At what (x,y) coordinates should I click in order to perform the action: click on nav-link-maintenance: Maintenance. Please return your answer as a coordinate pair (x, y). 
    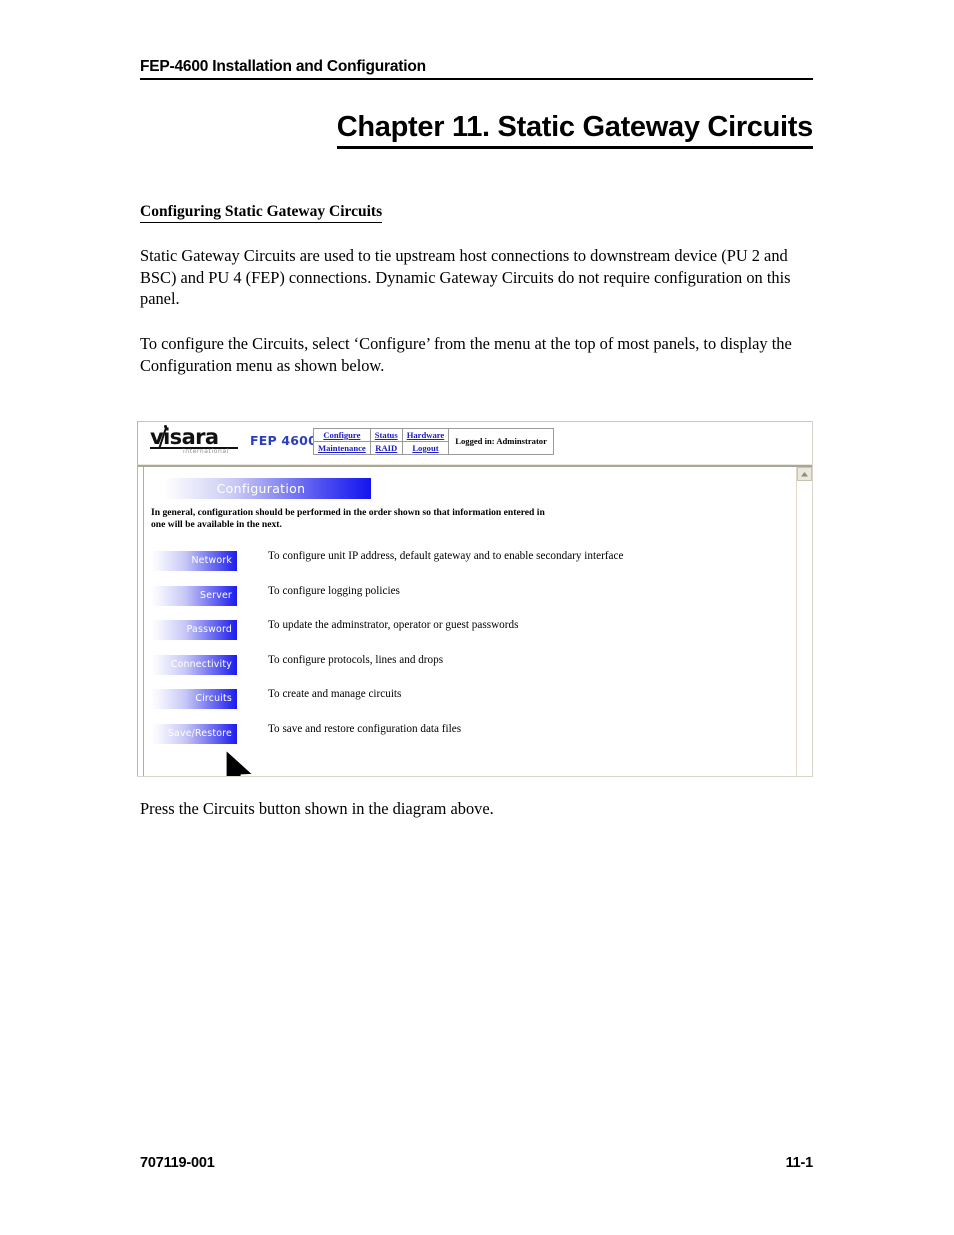
    Looking at the image, I should click on (342, 448).